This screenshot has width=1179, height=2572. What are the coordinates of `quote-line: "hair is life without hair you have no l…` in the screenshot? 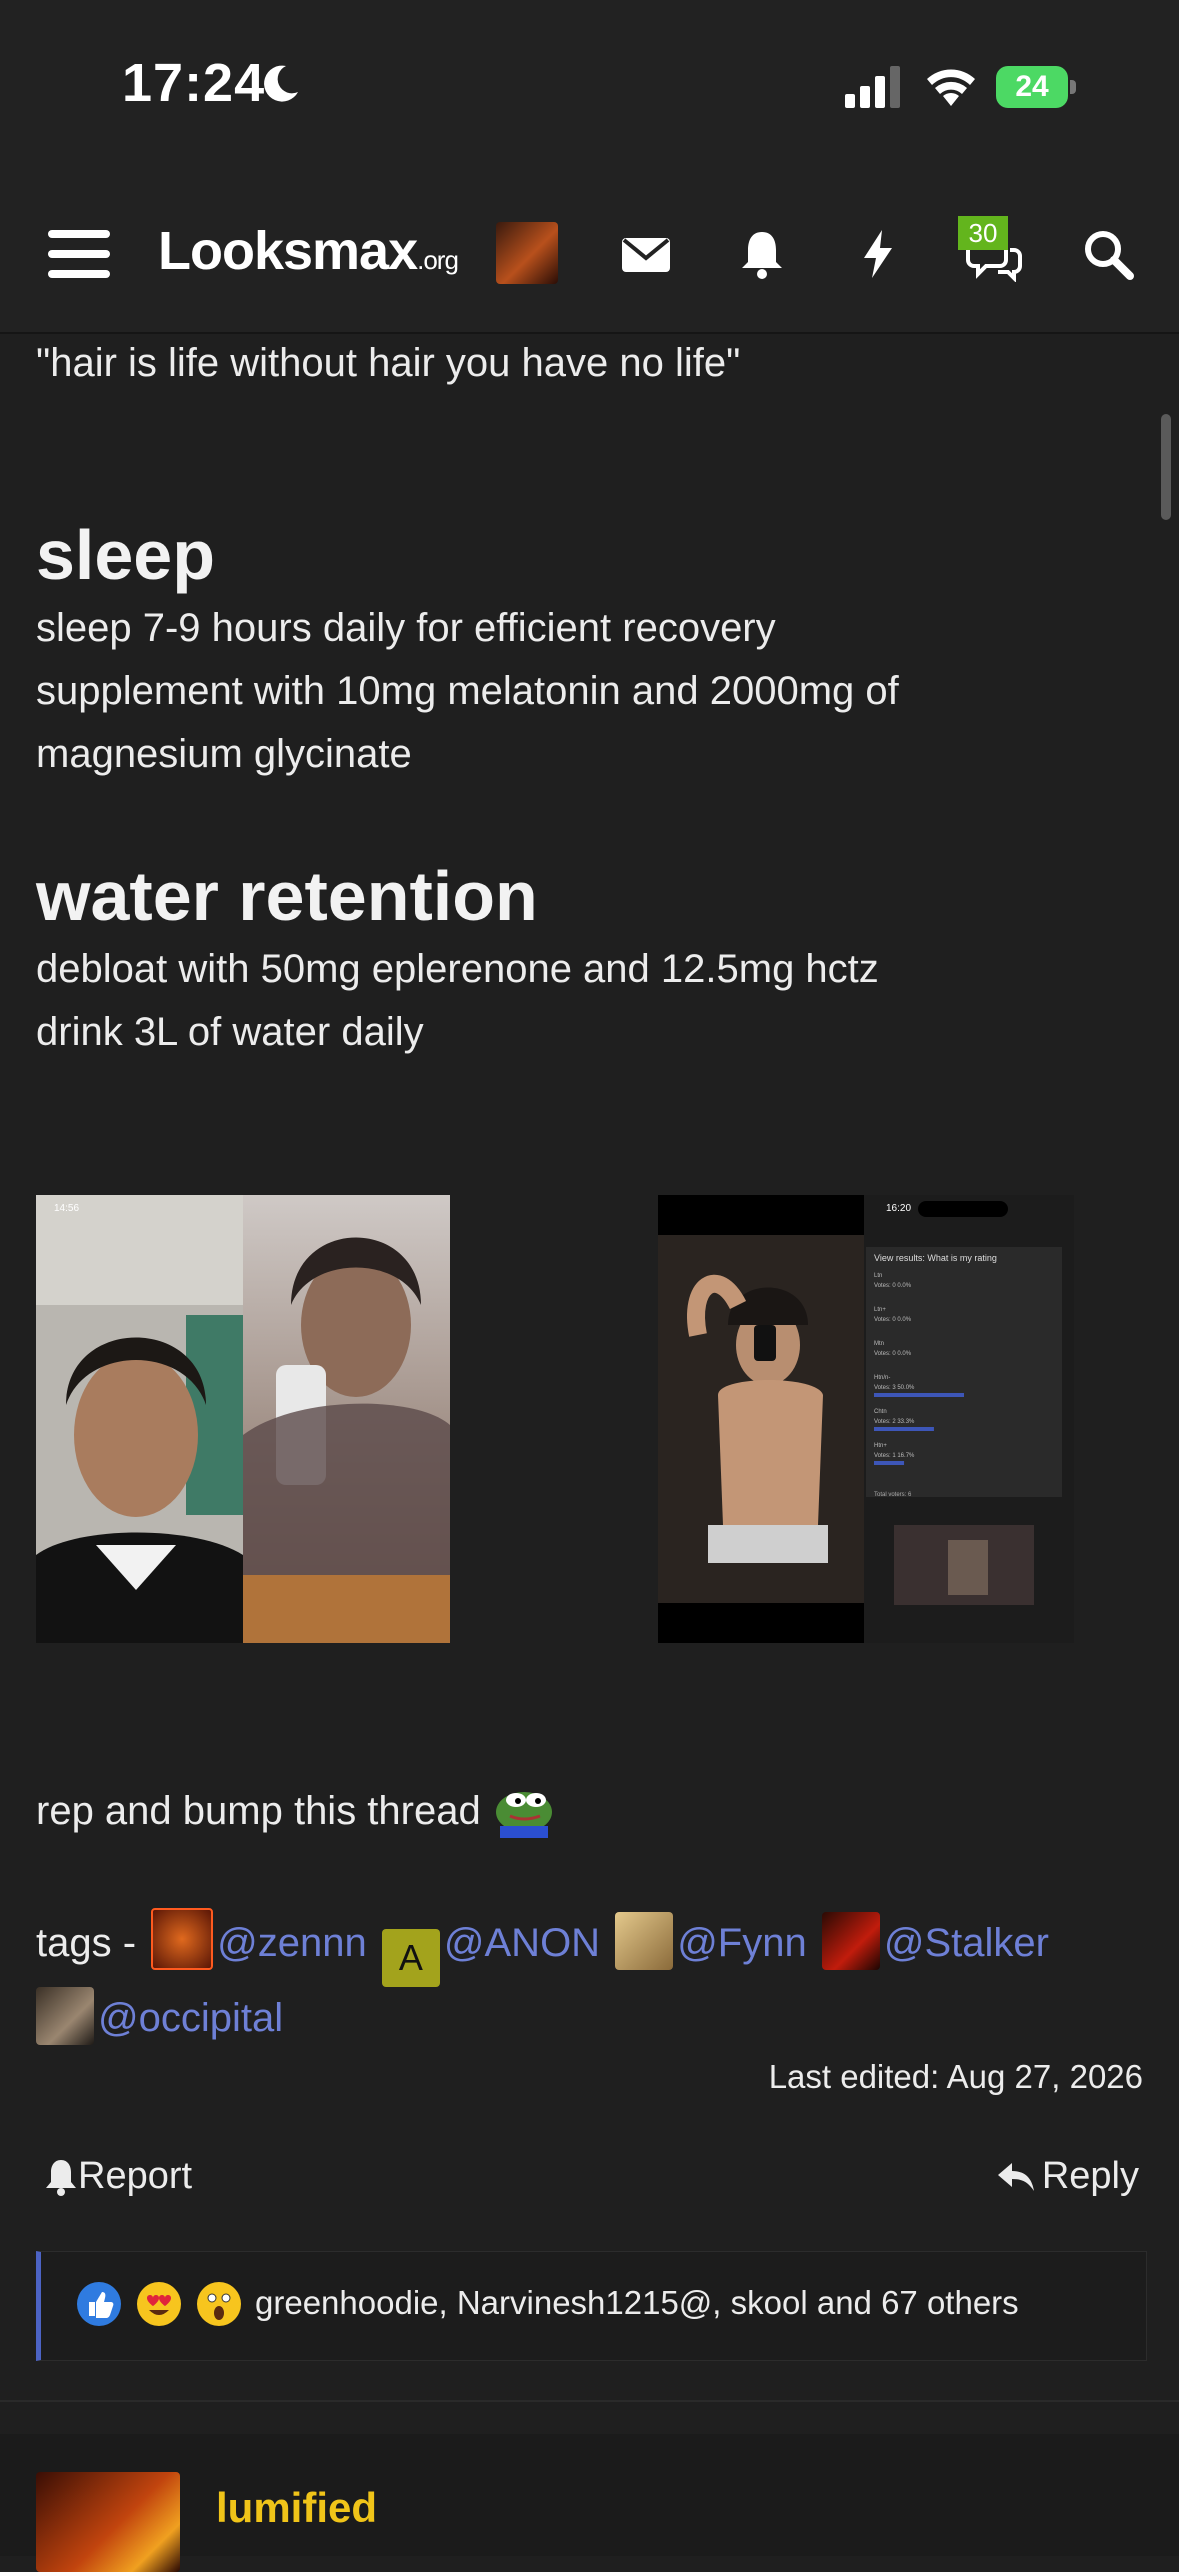 It's located at (388, 363).